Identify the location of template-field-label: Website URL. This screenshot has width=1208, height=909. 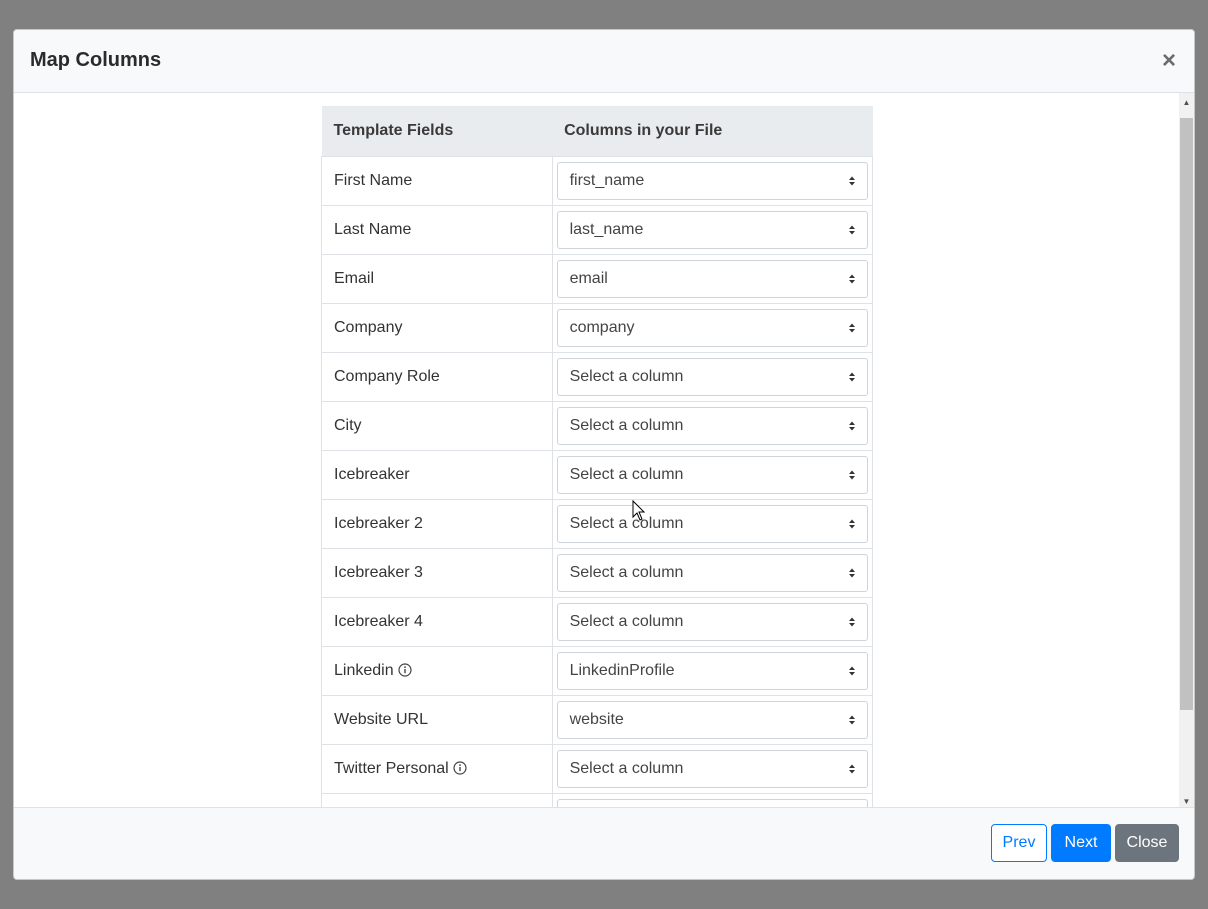
(381, 719).